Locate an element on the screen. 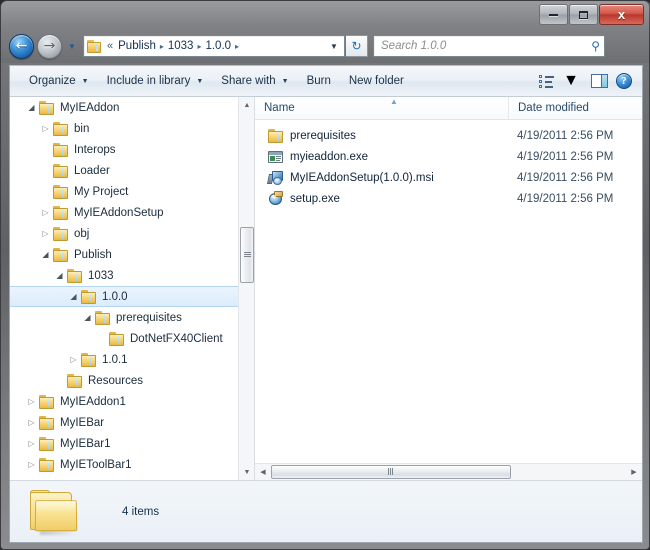  minimize-button is located at coordinates (553, 14).